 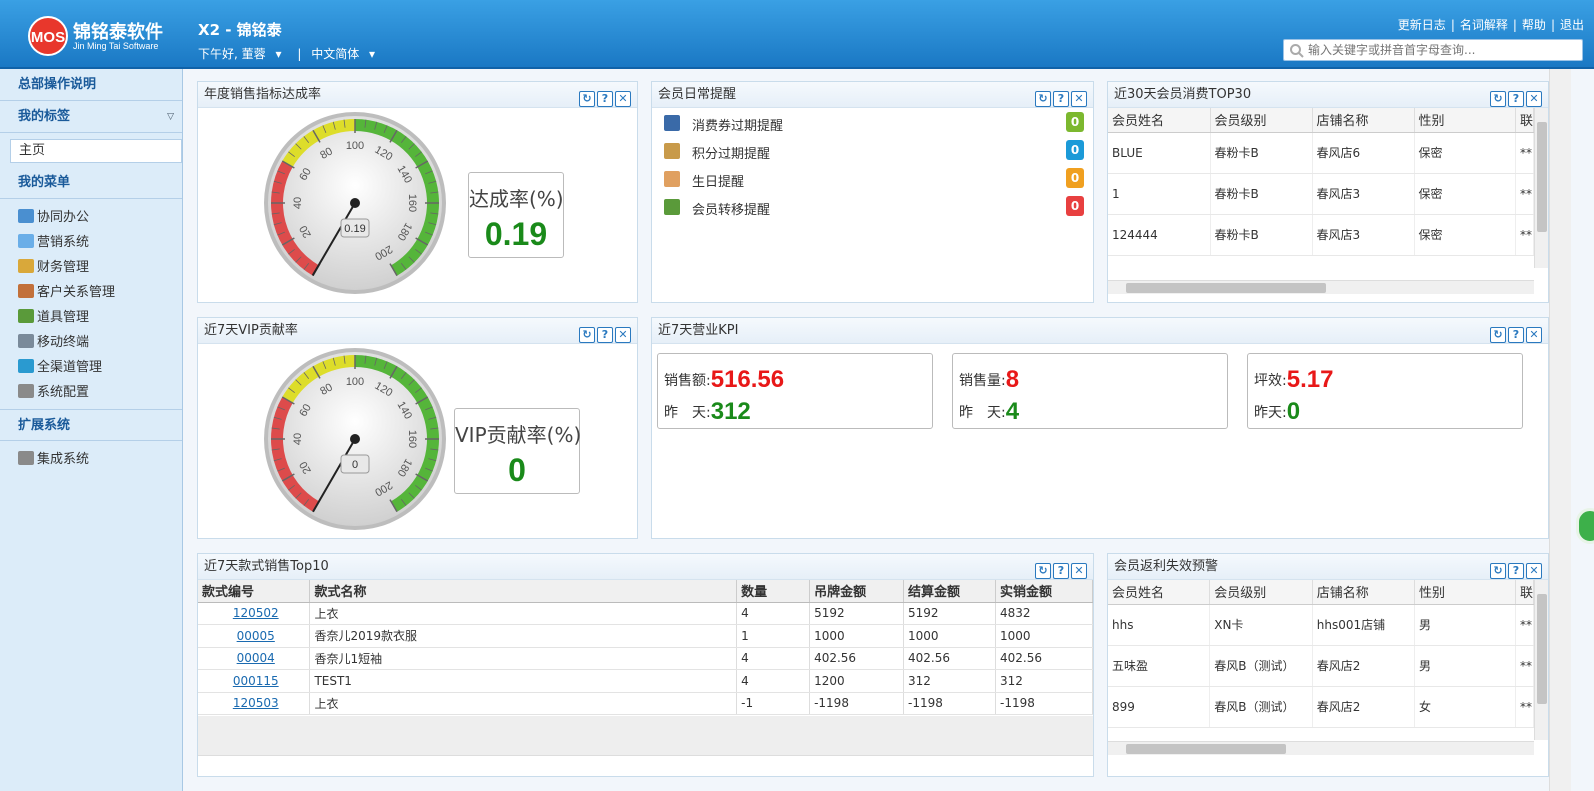 I want to click on sidebar-item: 全渠道管理, so click(x=100, y=367).